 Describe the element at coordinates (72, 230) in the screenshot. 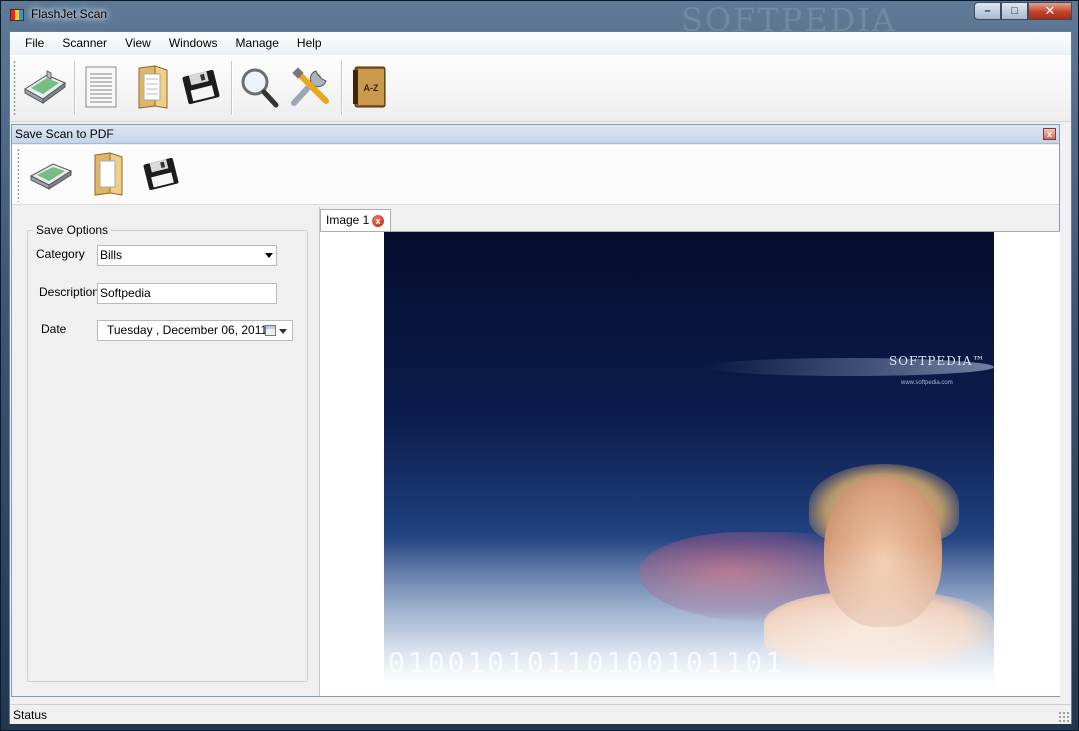

I see `save-options-legend: Save Options` at that location.